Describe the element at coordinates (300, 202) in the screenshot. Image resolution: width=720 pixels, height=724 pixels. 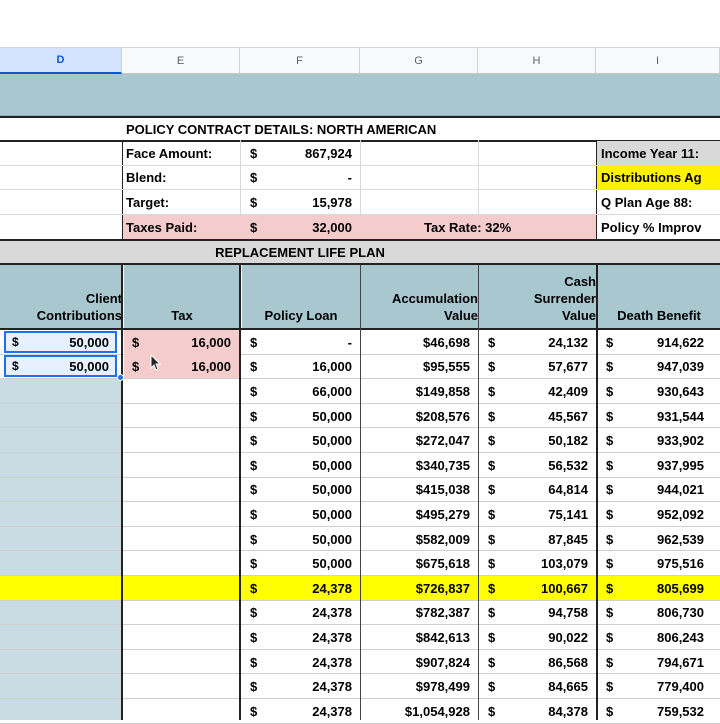
I see `target-value: 15,978` at that location.